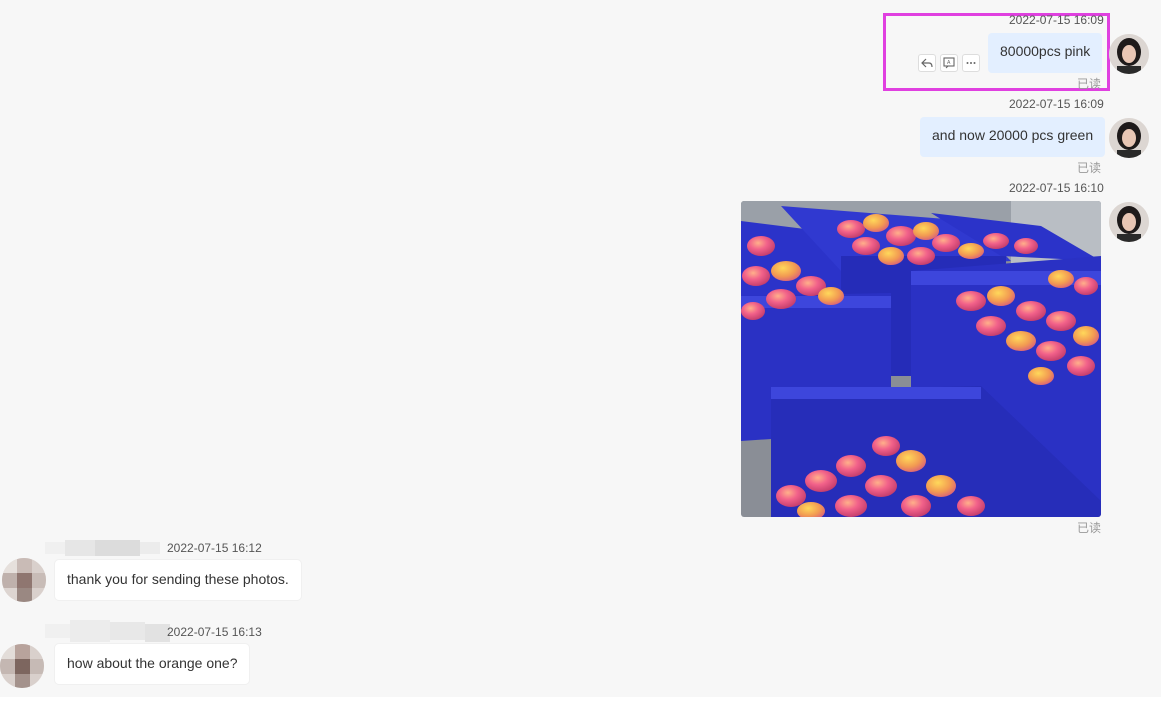 Image resolution: width=1161 pixels, height=703 pixels. I want to click on message-text: thank you for sending these photos., so click(178, 579).